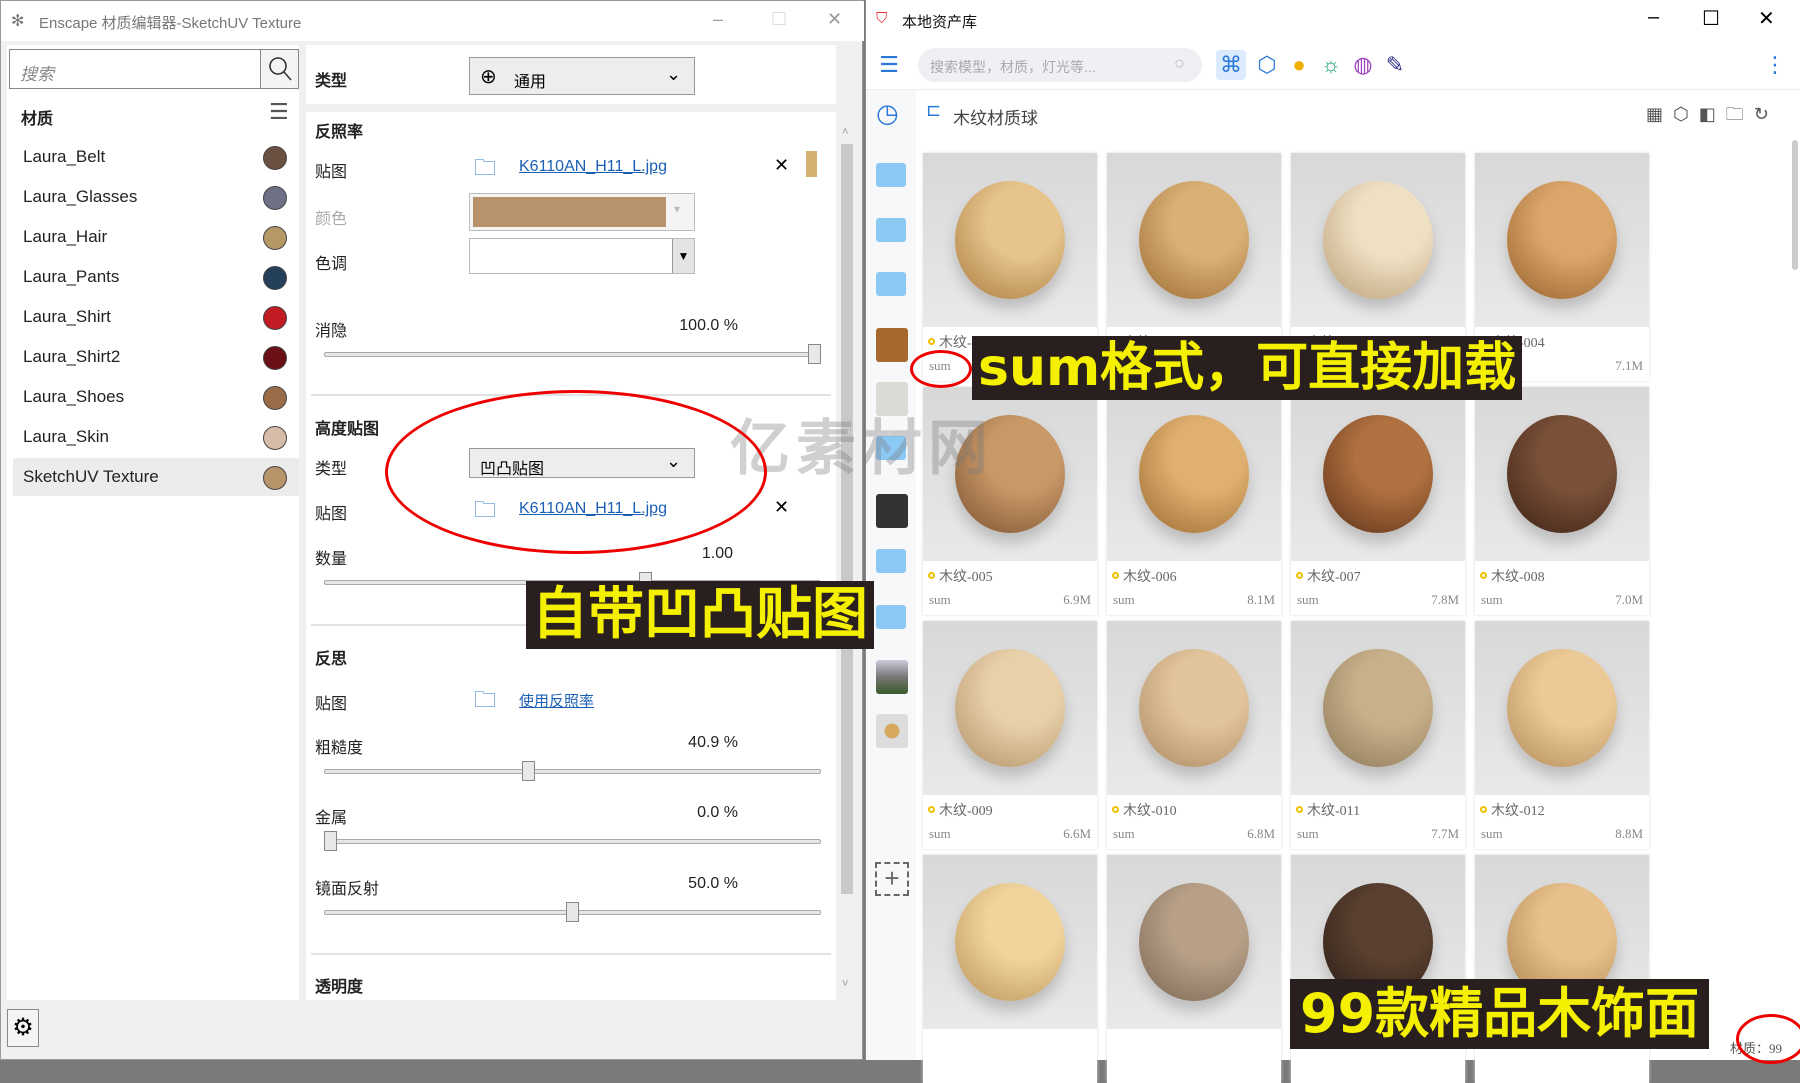 The image size is (1800, 1083). Describe the element at coordinates (892, 879) in the screenshot. I see `add-category-button: +` at that location.